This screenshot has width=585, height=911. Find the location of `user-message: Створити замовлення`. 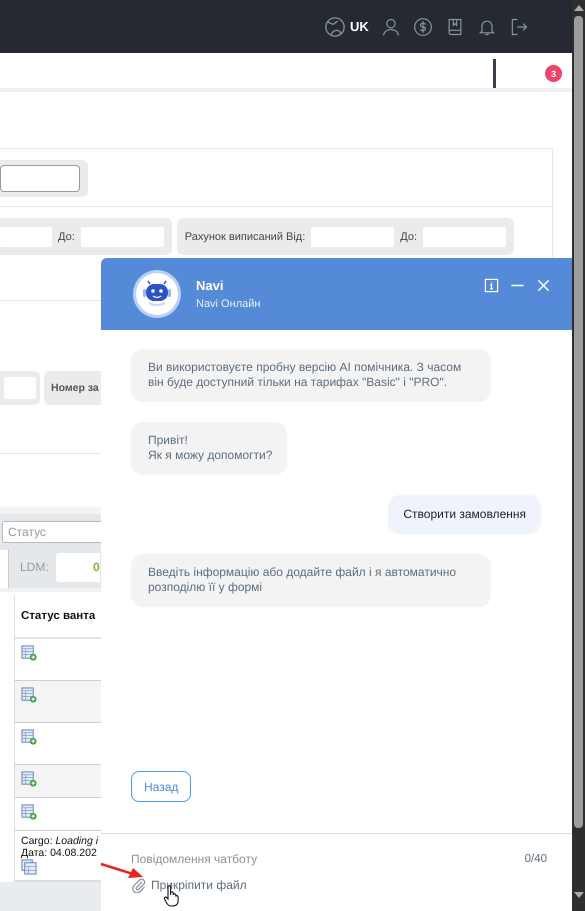

user-message: Створити замовлення is located at coordinates (464, 514).